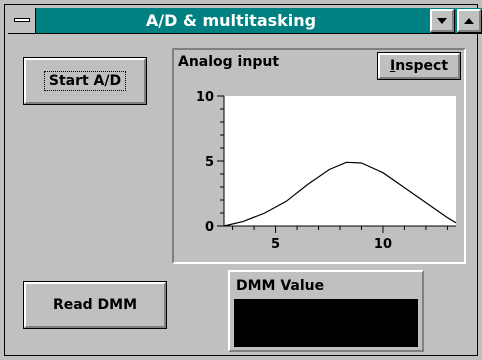 This screenshot has height=360, width=482. Describe the element at coordinates (383, 244) in the screenshot. I see `x-tick-label: 10` at that location.